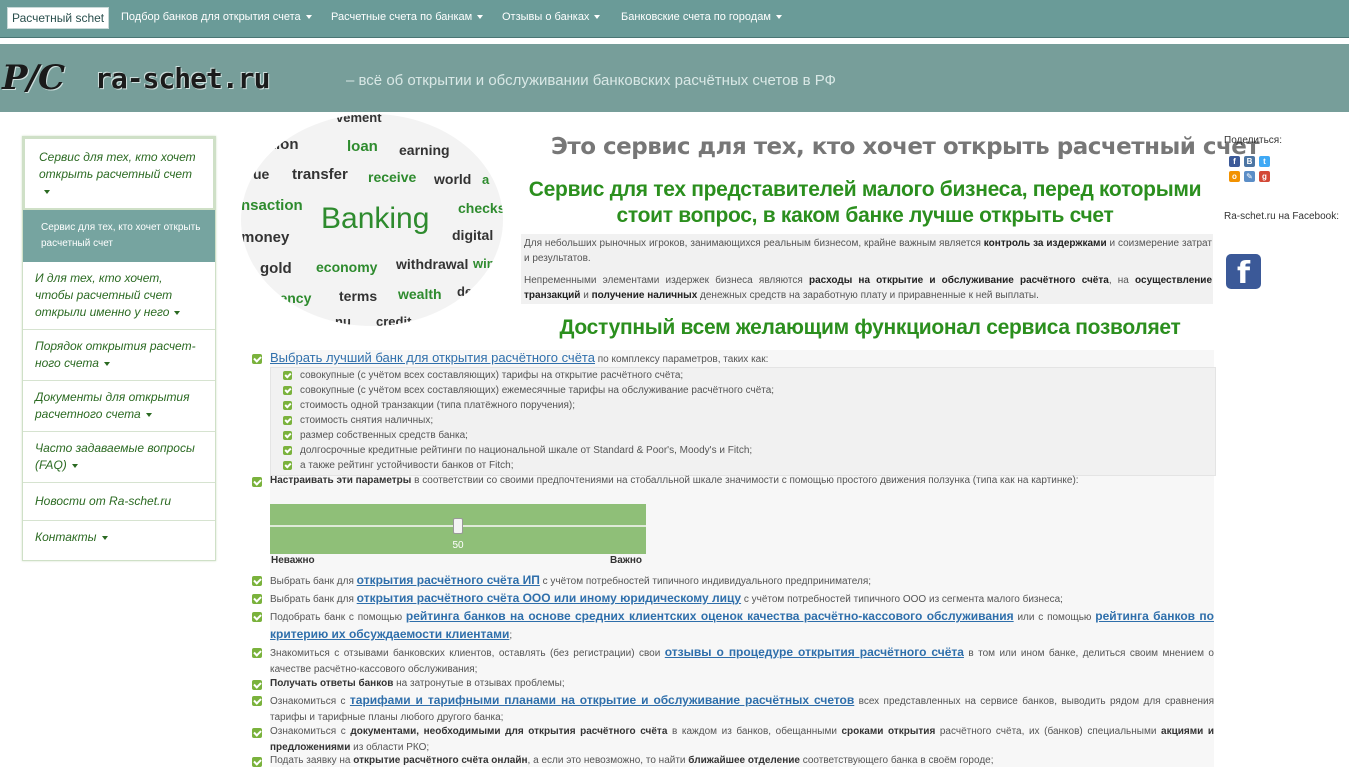 This screenshot has width=1349, height=767. What do you see at coordinates (696, 17) in the screenshot?
I see `nav-accounts-by-city-label: Банковские счета по городам` at bounding box center [696, 17].